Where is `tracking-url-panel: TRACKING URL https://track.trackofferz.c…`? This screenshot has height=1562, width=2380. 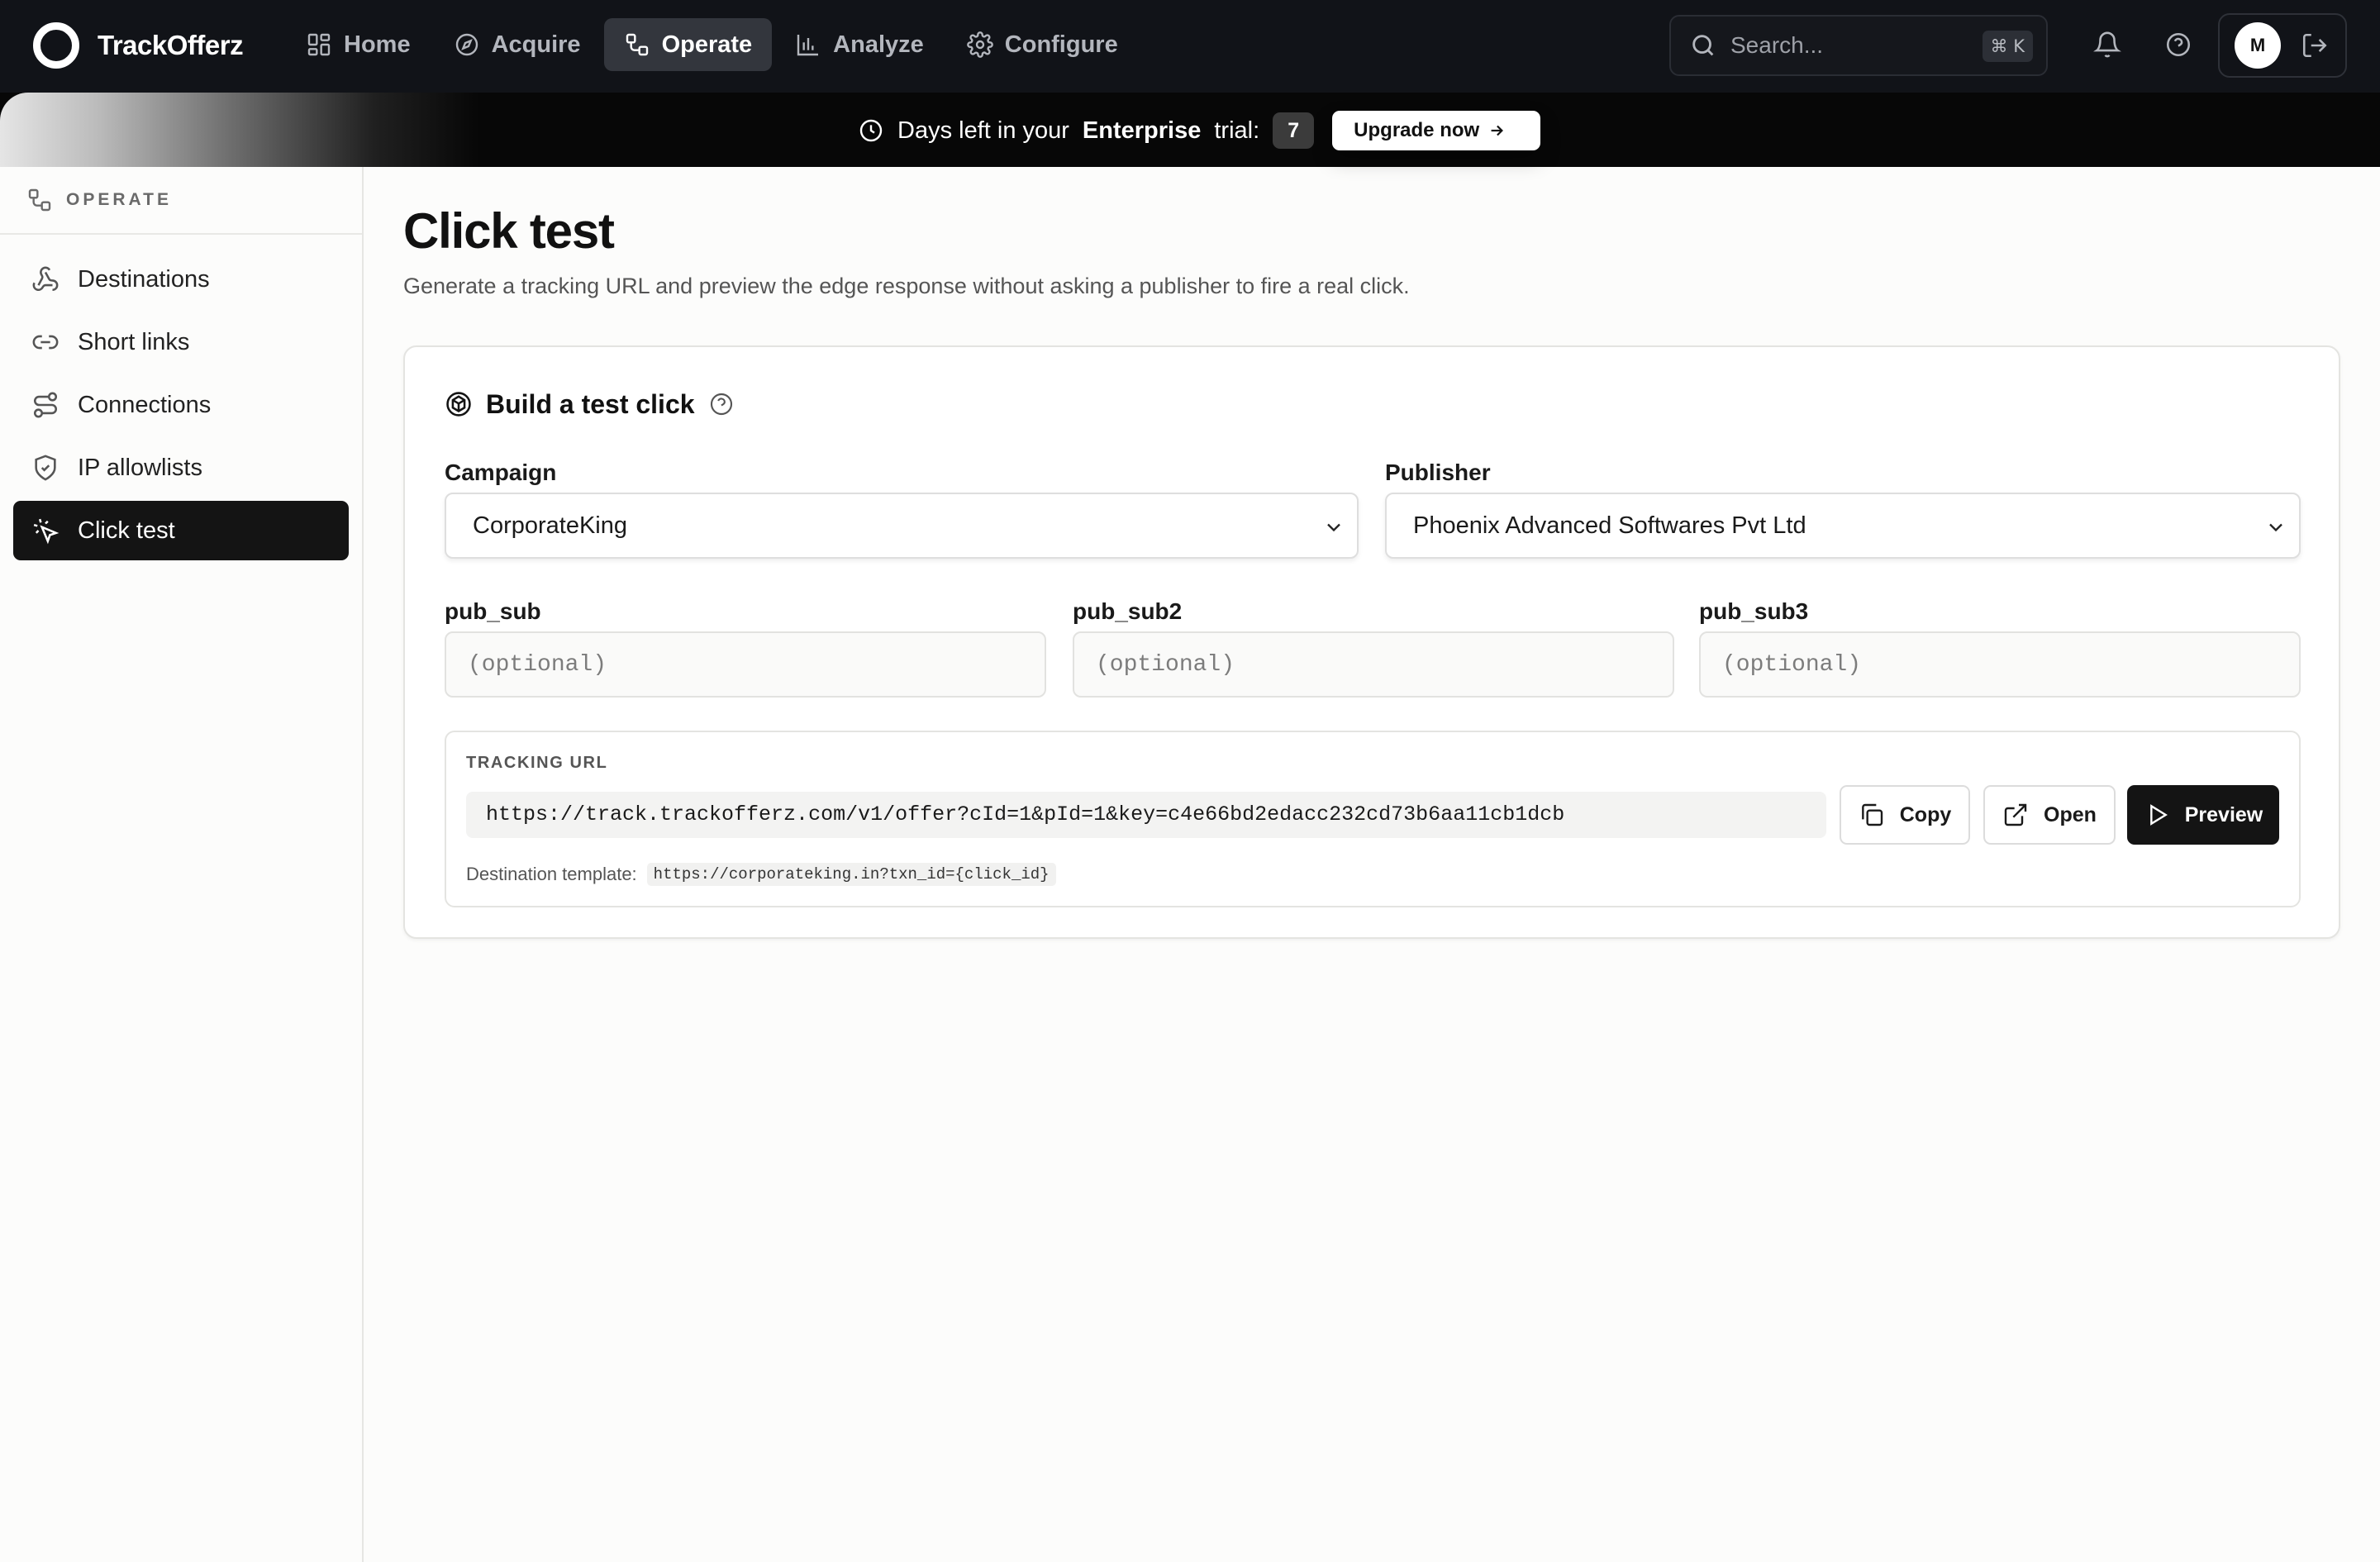 tracking-url-panel: TRACKING URL https://track.trackofferz.c… is located at coordinates (1373, 819).